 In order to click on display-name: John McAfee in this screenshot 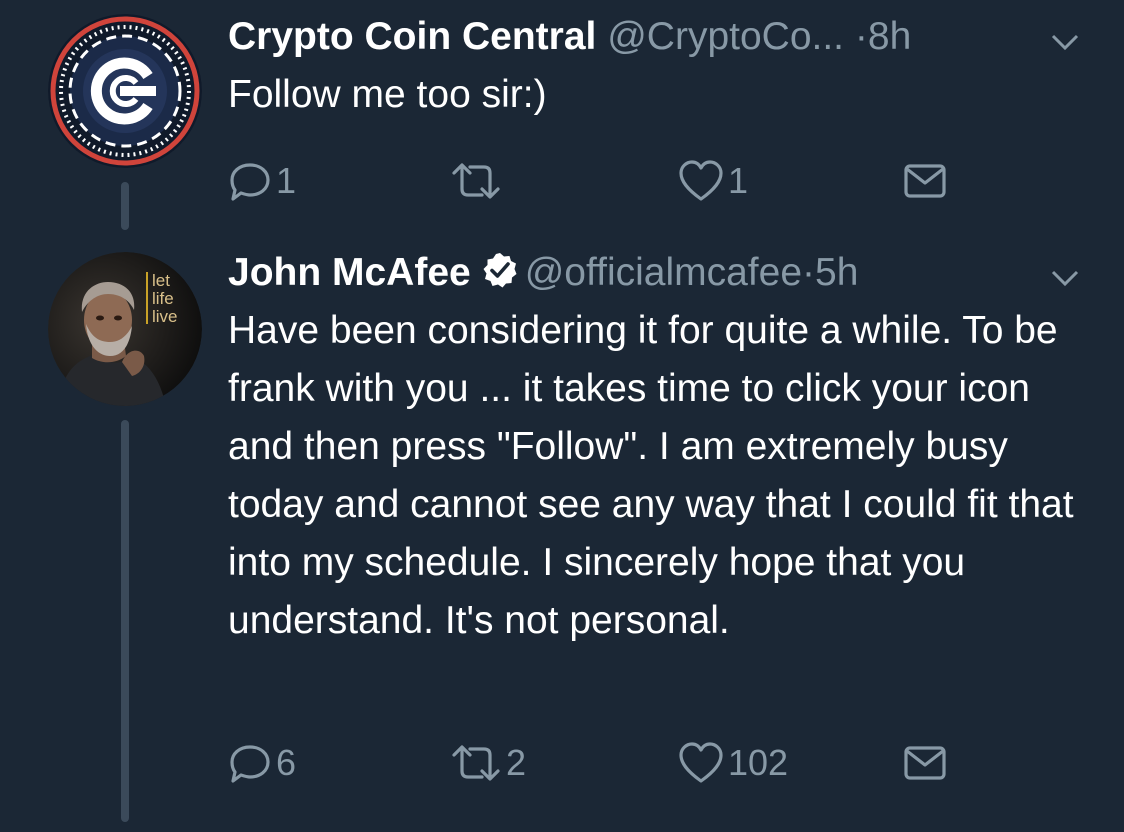, I will do `click(349, 272)`.